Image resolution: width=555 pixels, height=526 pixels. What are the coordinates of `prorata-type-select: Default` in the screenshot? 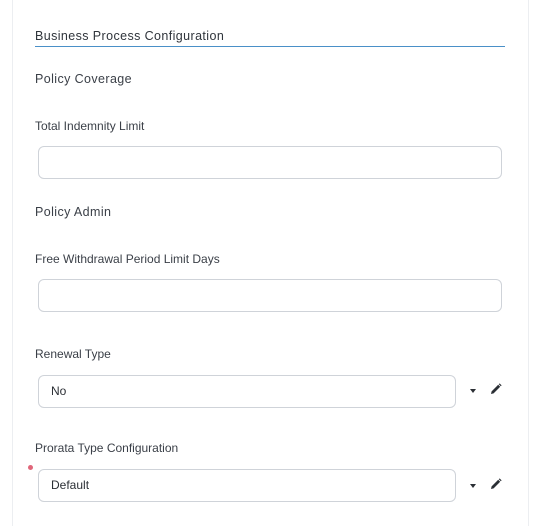 It's located at (247, 485).